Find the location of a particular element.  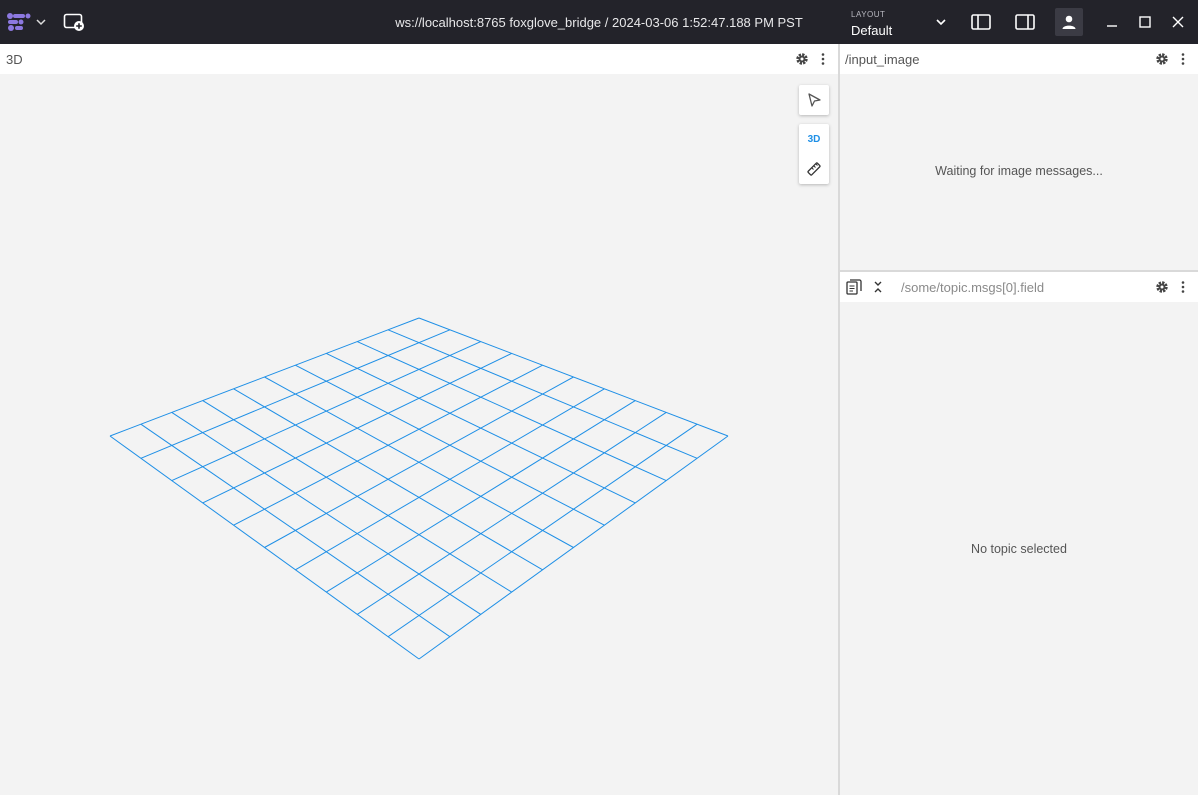

cursor-icon is located at coordinates (814, 100).